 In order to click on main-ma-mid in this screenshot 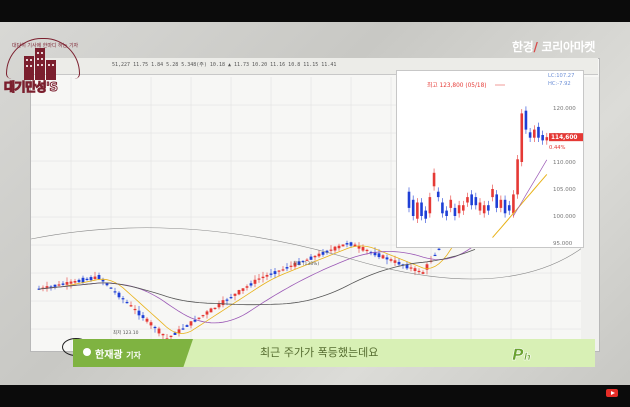, I will do `click(257, 284)`.